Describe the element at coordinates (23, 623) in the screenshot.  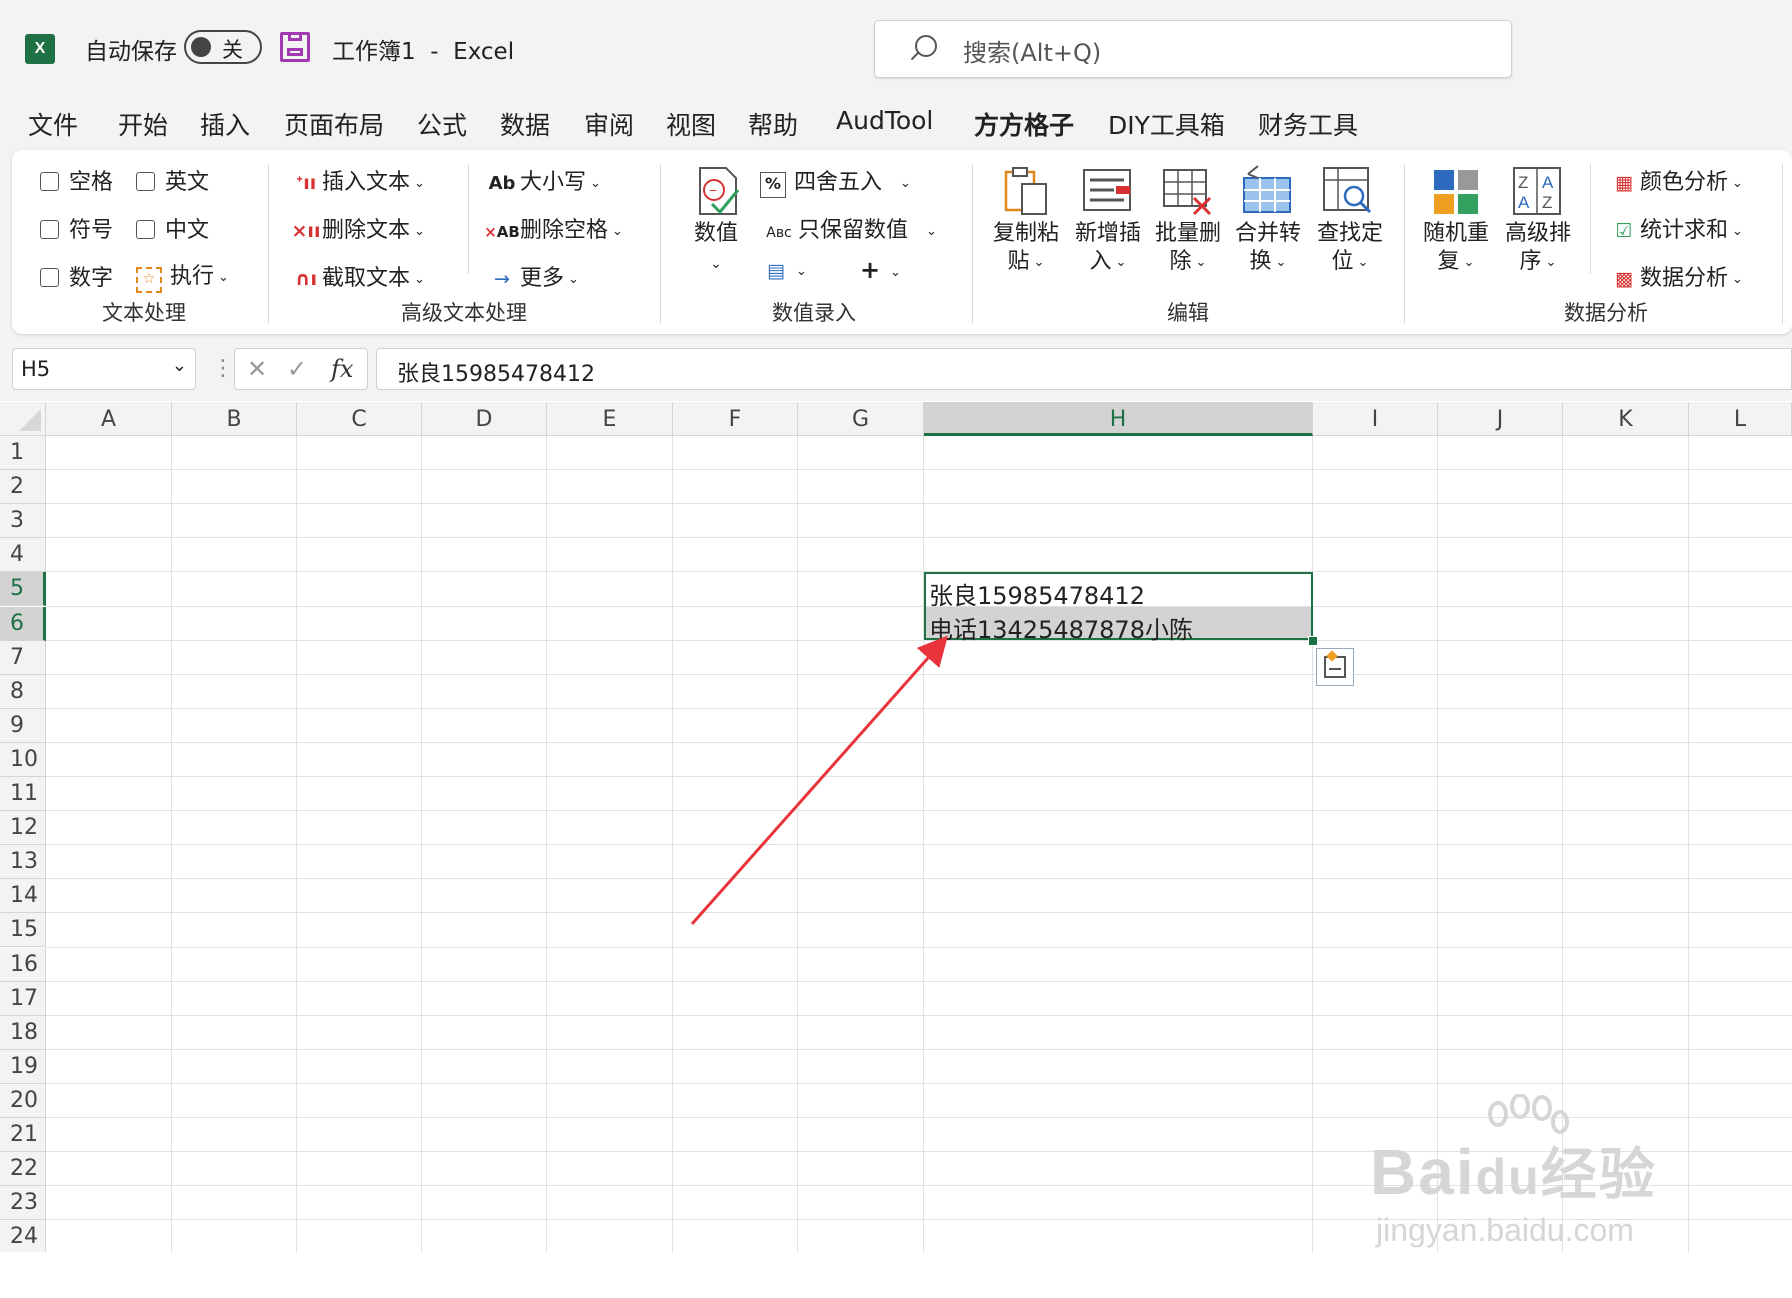
I see `row-header-6: 6` at that location.